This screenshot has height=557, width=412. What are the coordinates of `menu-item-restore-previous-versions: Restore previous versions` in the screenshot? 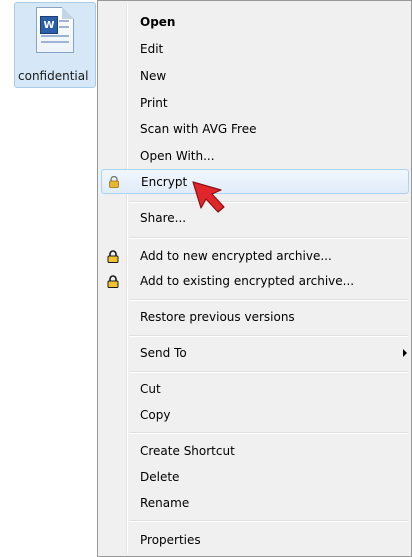 It's located at (255, 317).